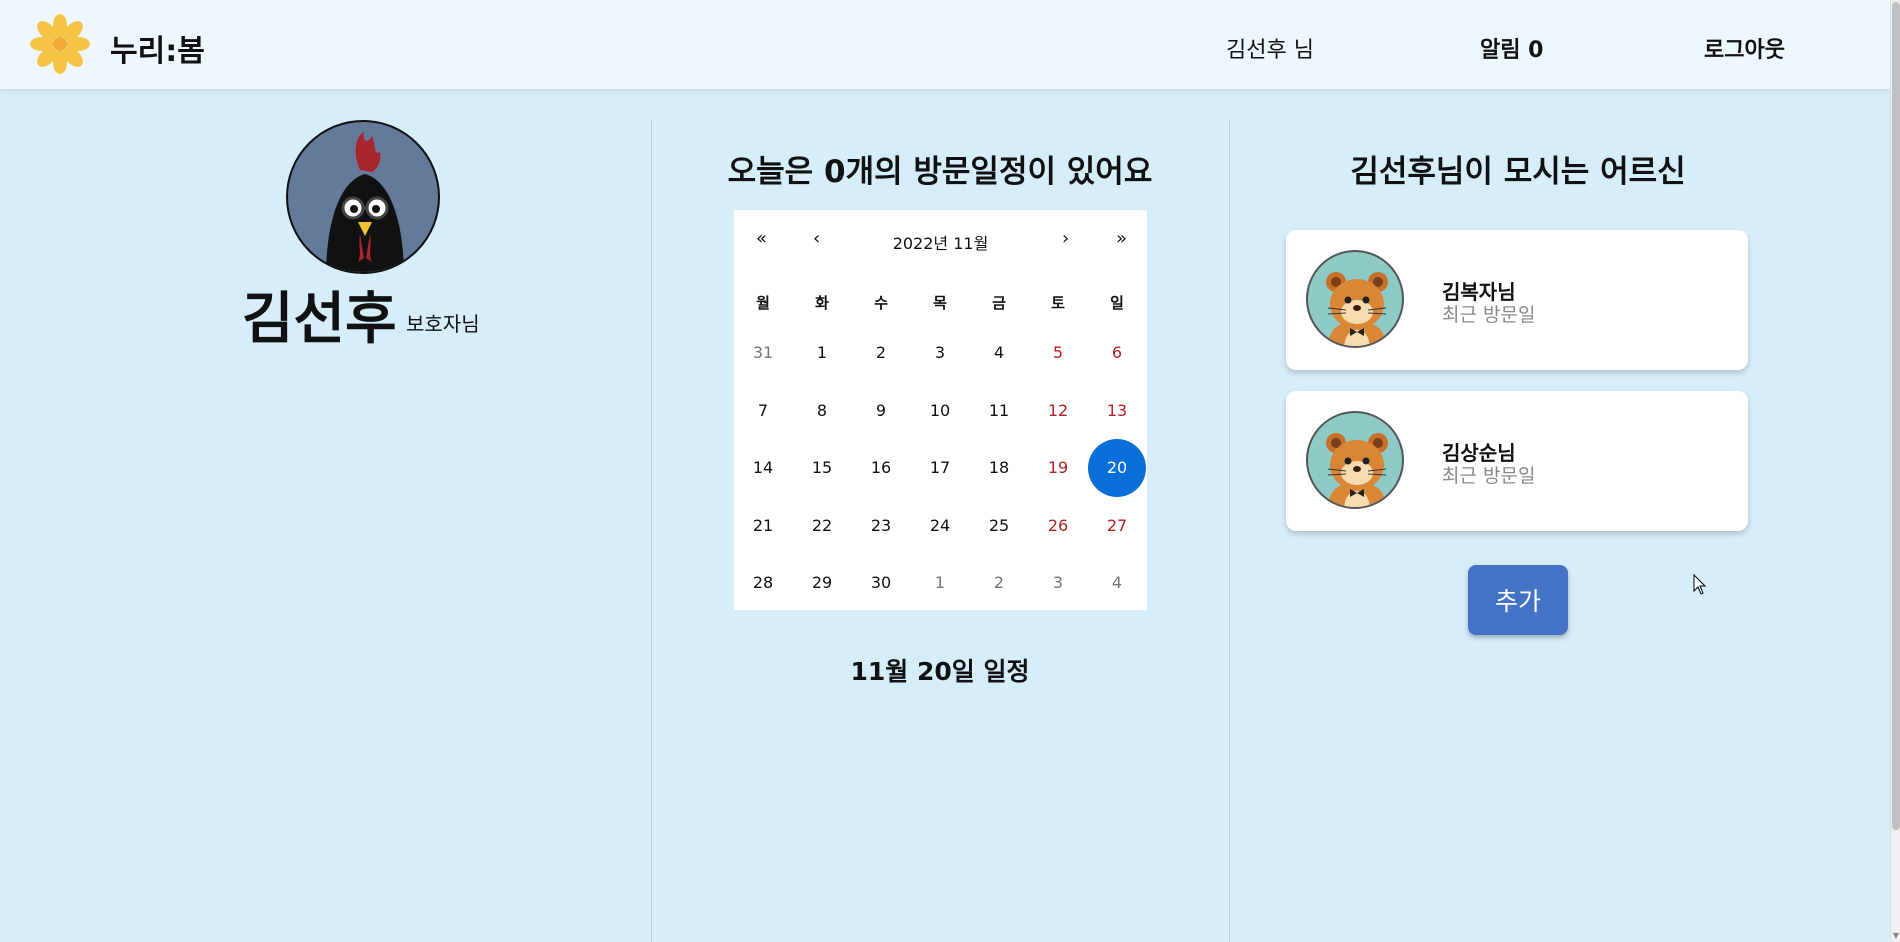 This screenshot has width=1900, height=942. I want to click on calendar-day: 24, so click(940, 526).